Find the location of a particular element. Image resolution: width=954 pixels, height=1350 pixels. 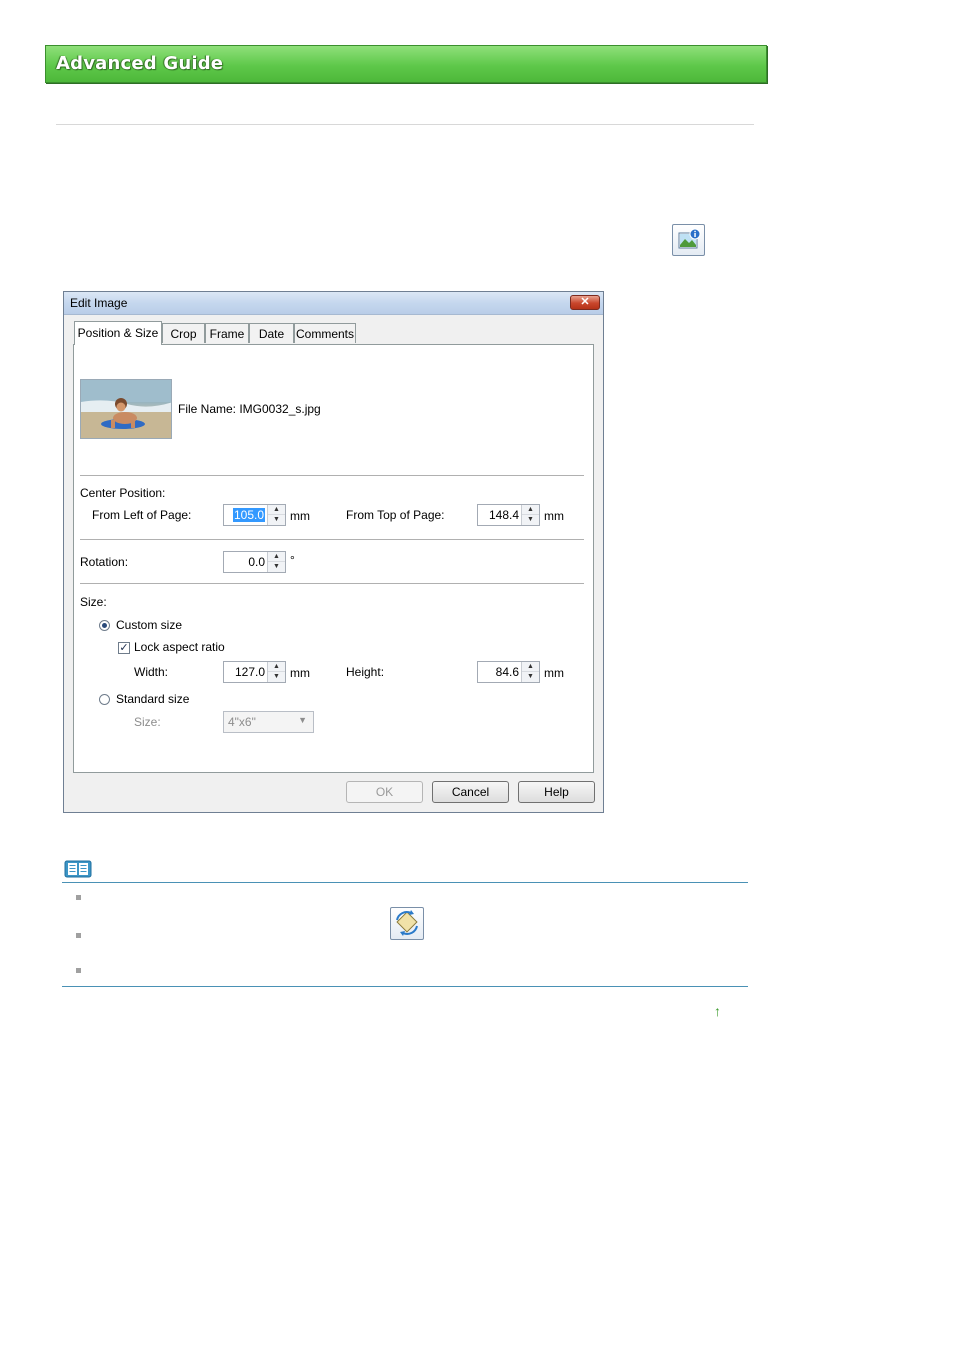

height-value: 84.6 is located at coordinates (507, 672).